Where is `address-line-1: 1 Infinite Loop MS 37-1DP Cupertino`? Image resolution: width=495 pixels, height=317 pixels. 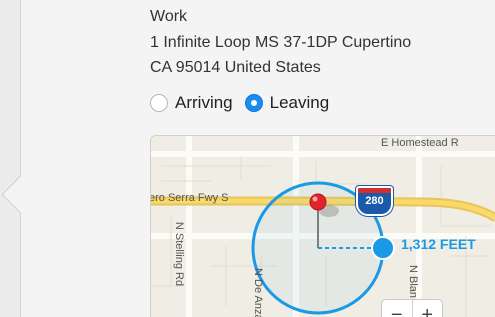 address-line-1: 1 Infinite Loop MS 37-1DP Cupertino is located at coordinates (281, 42).